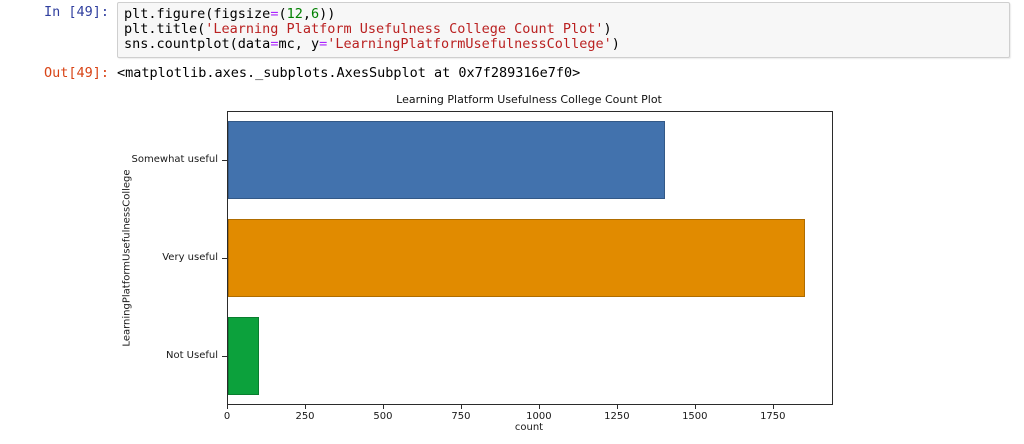  I want to click on x-tick-label-500: 500, so click(383, 416).